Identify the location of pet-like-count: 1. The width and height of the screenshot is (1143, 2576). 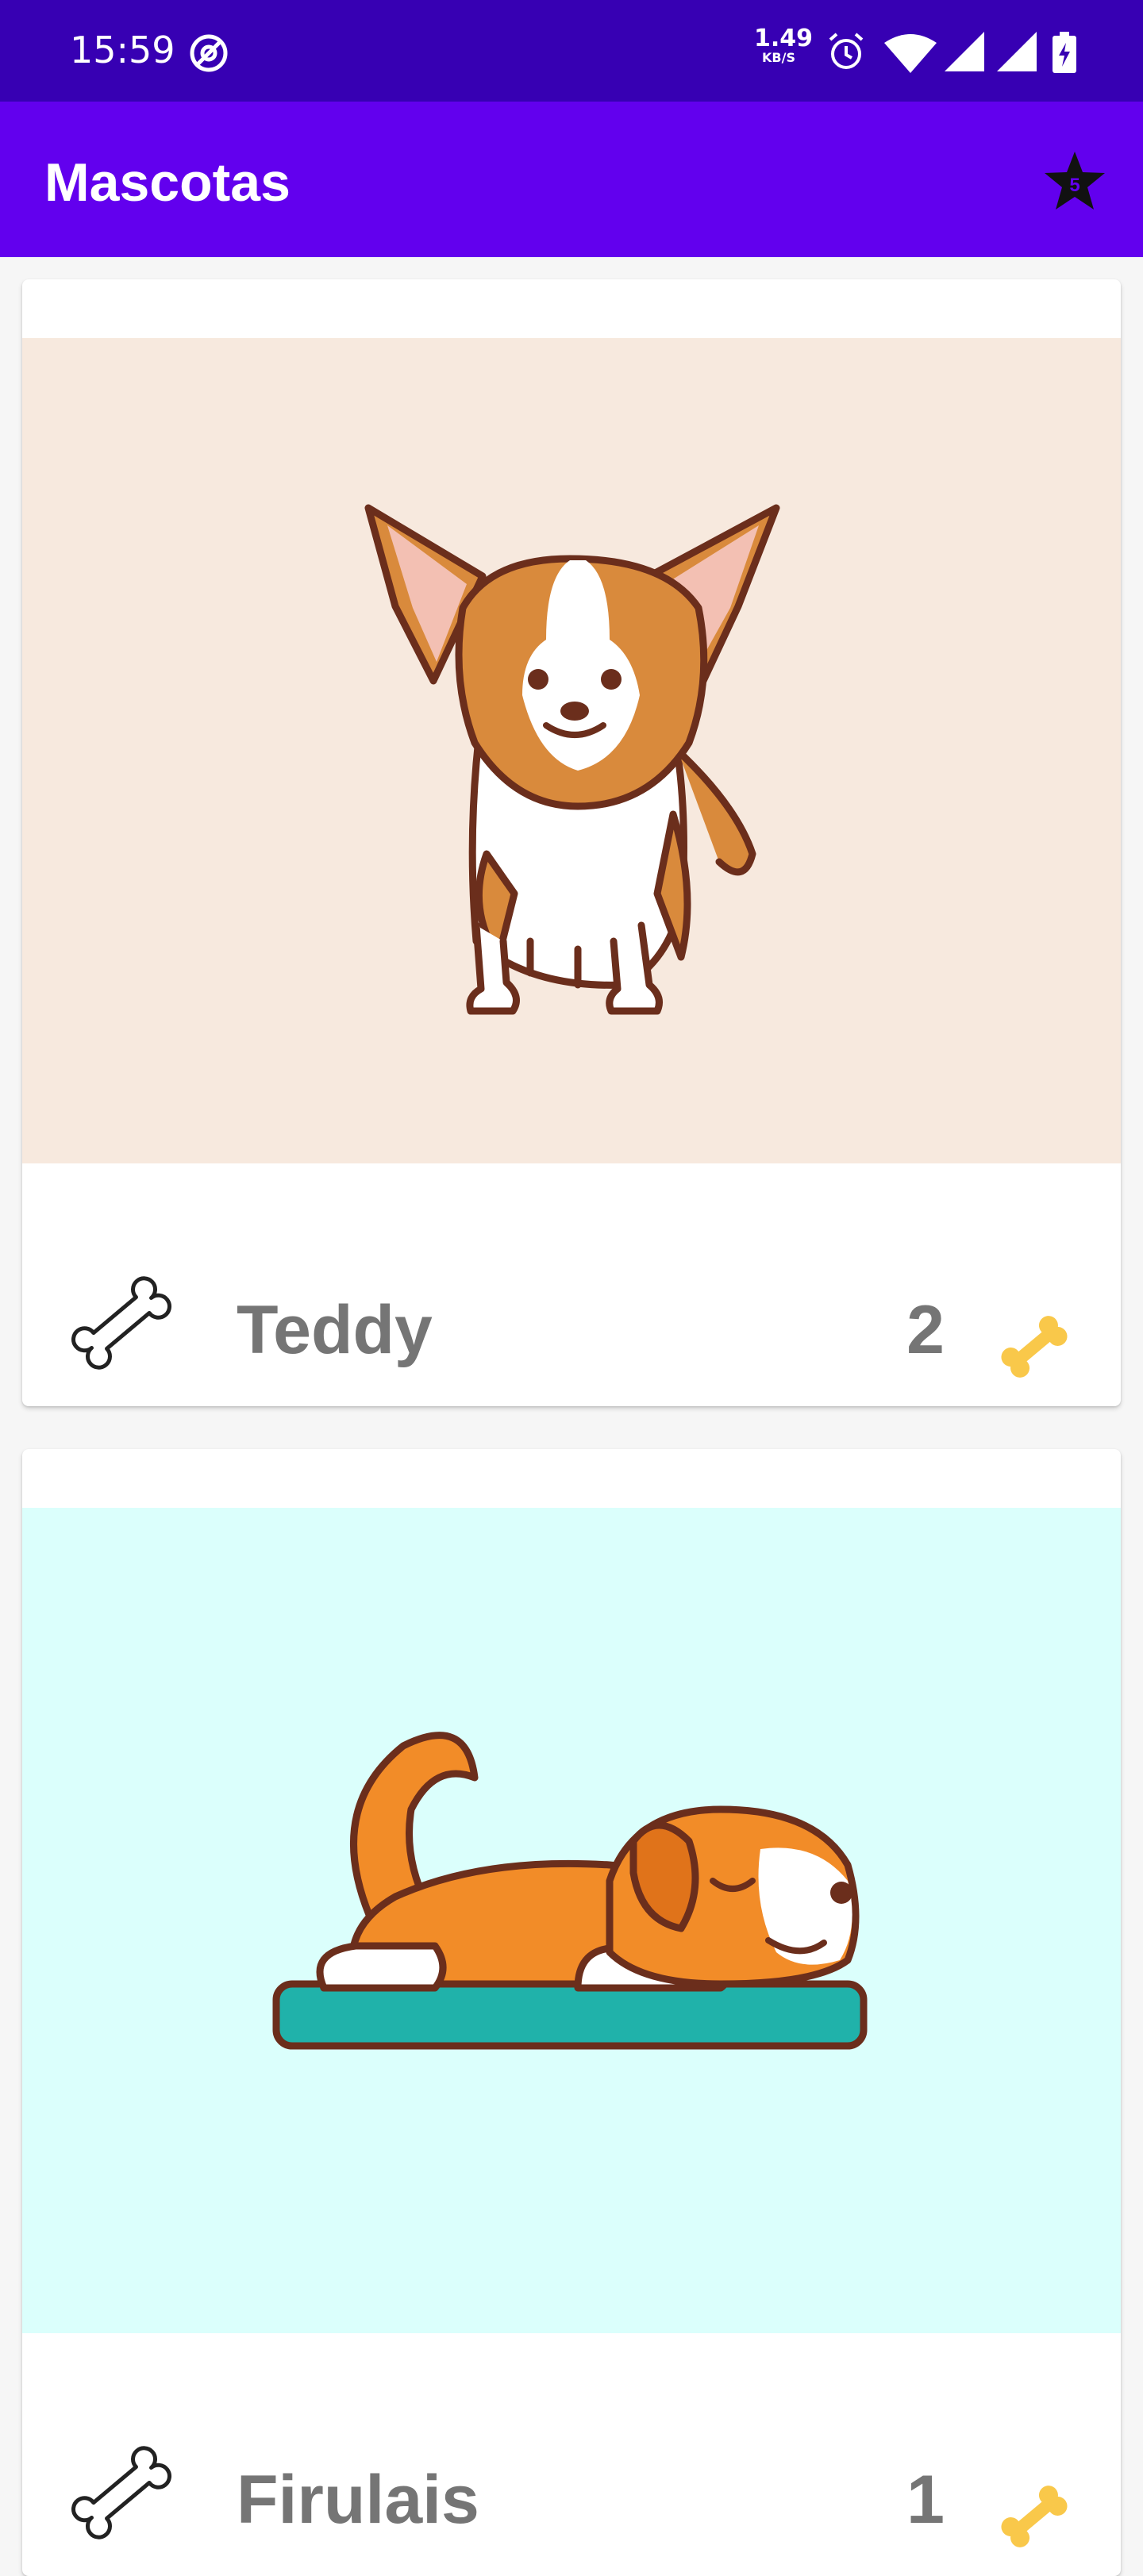
(925, 2500).